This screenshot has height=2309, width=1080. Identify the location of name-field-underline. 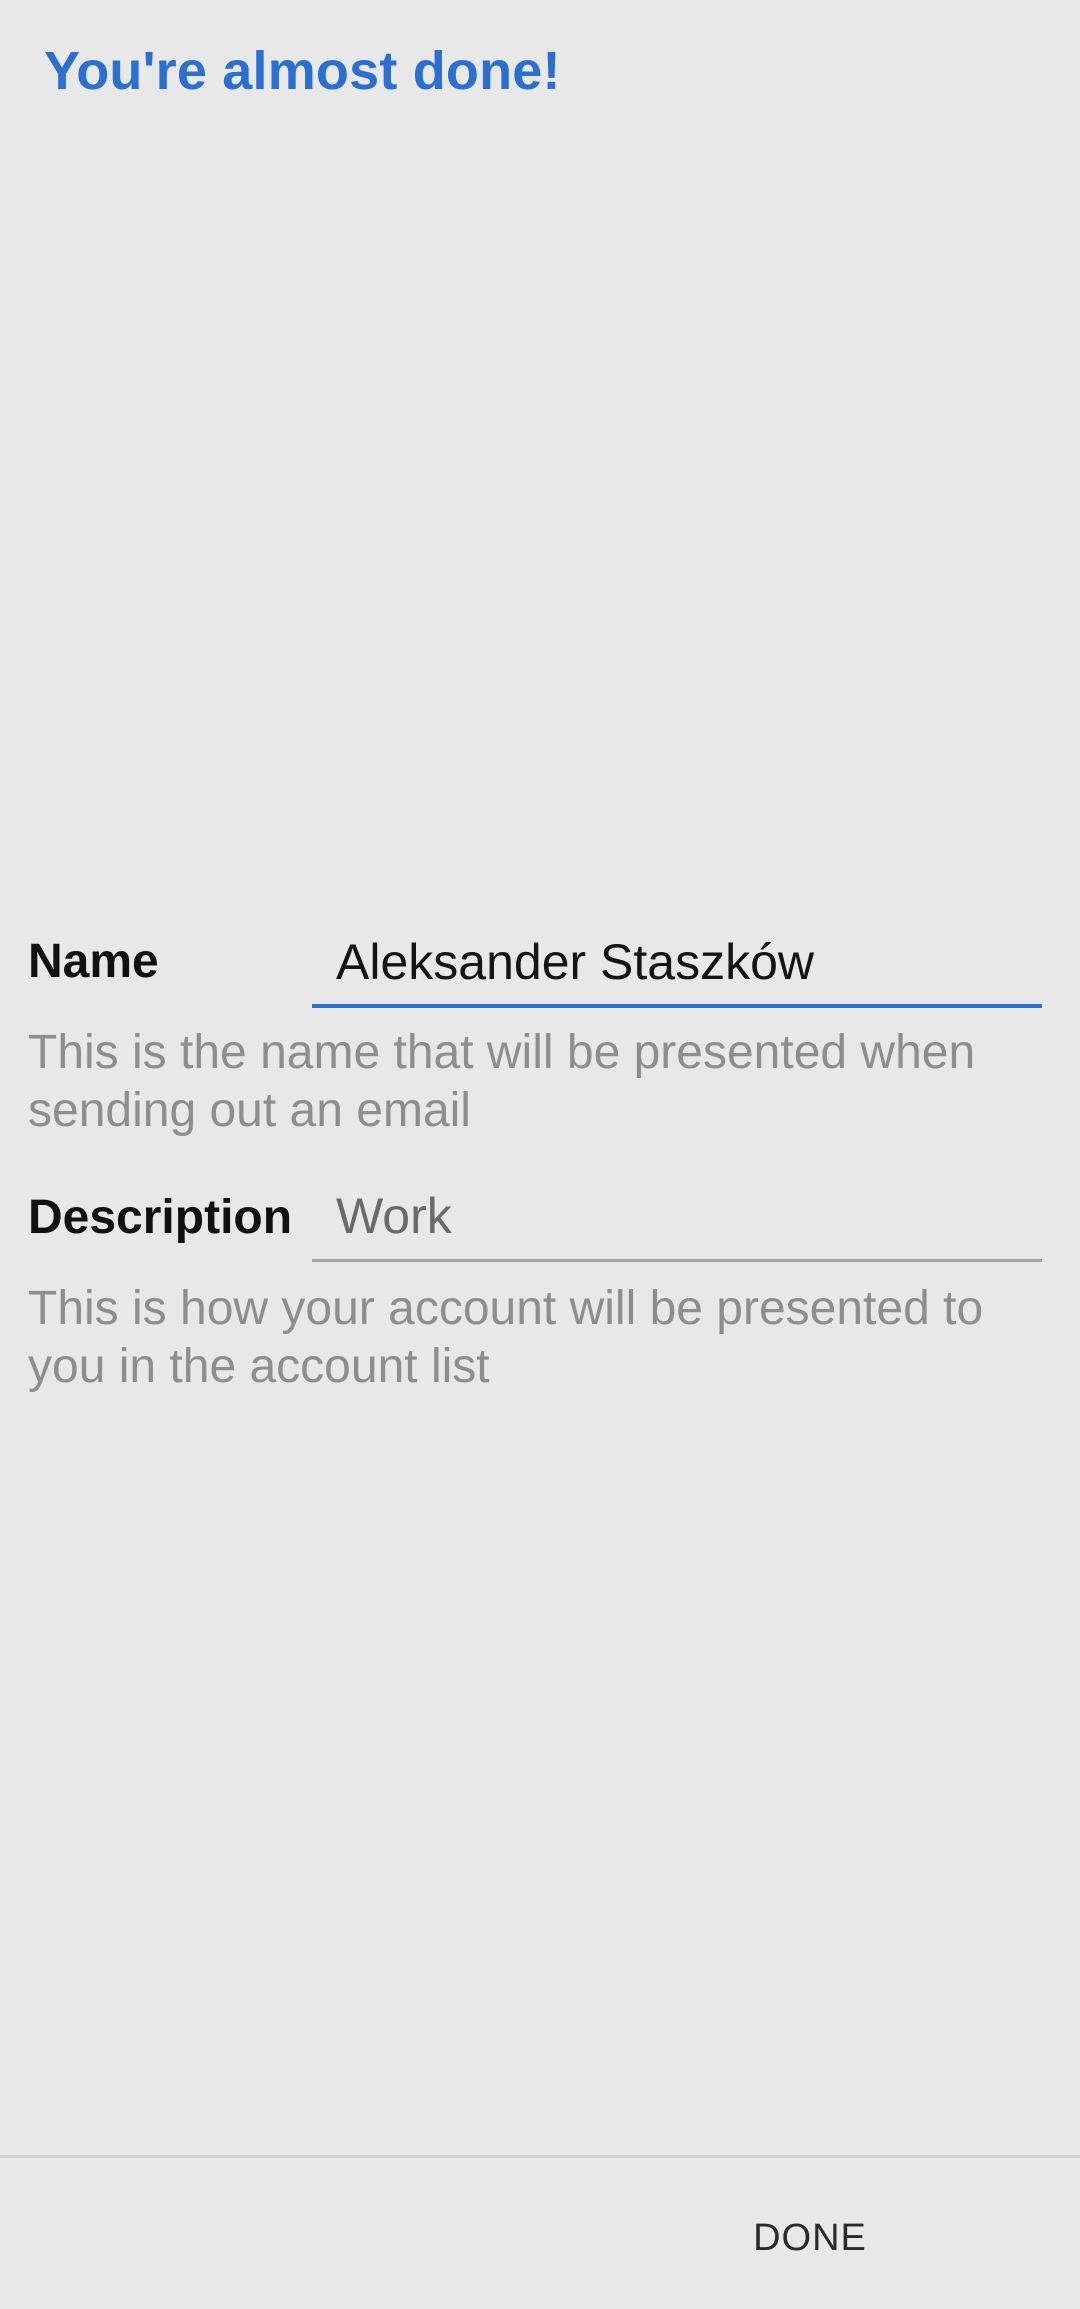
(677, 1006).